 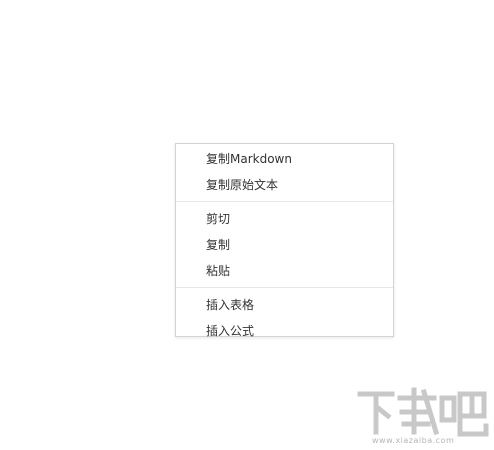 What do you see at coordinates (284, 159) in the screenshot?
I see `menu-item-copy-markdown: 复制Markdown` at bounding box center [284, 159].